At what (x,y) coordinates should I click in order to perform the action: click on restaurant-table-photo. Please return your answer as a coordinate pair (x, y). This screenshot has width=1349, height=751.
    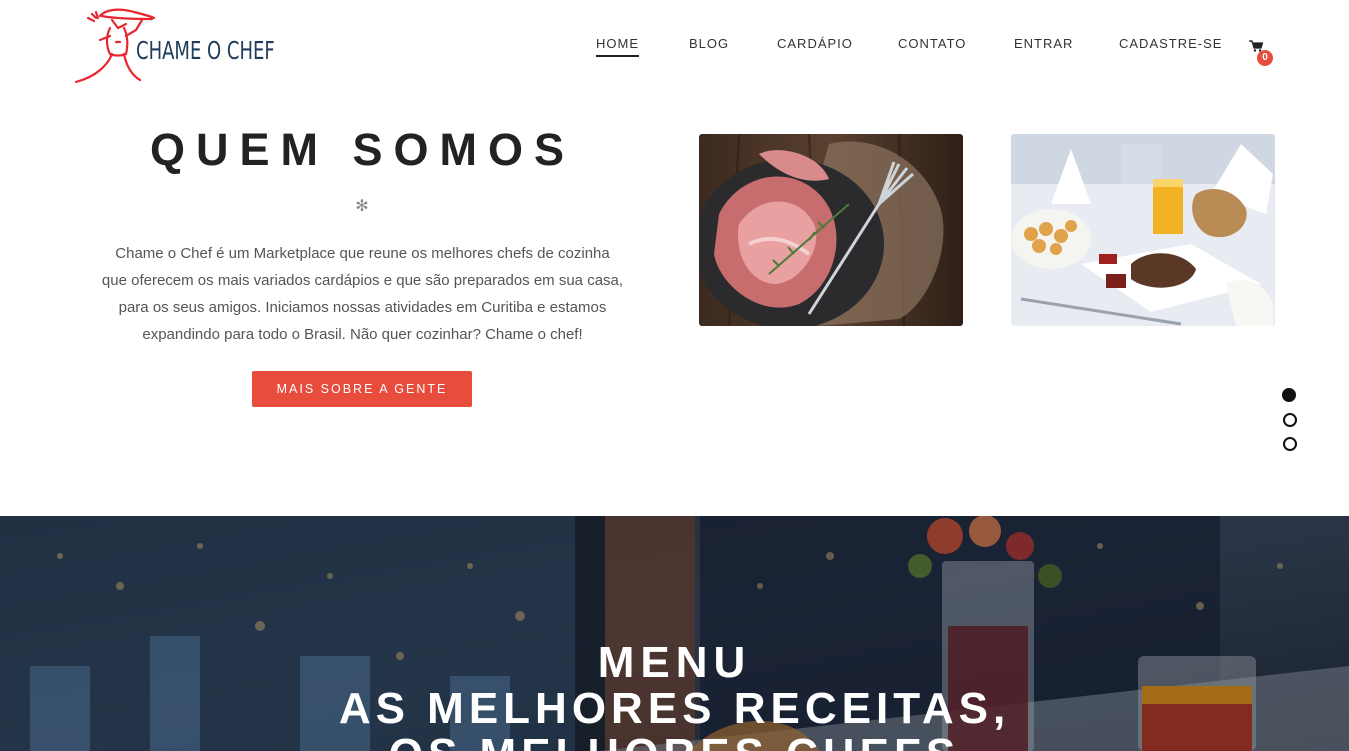
    Looking at the image, I should click on (1143, 230).